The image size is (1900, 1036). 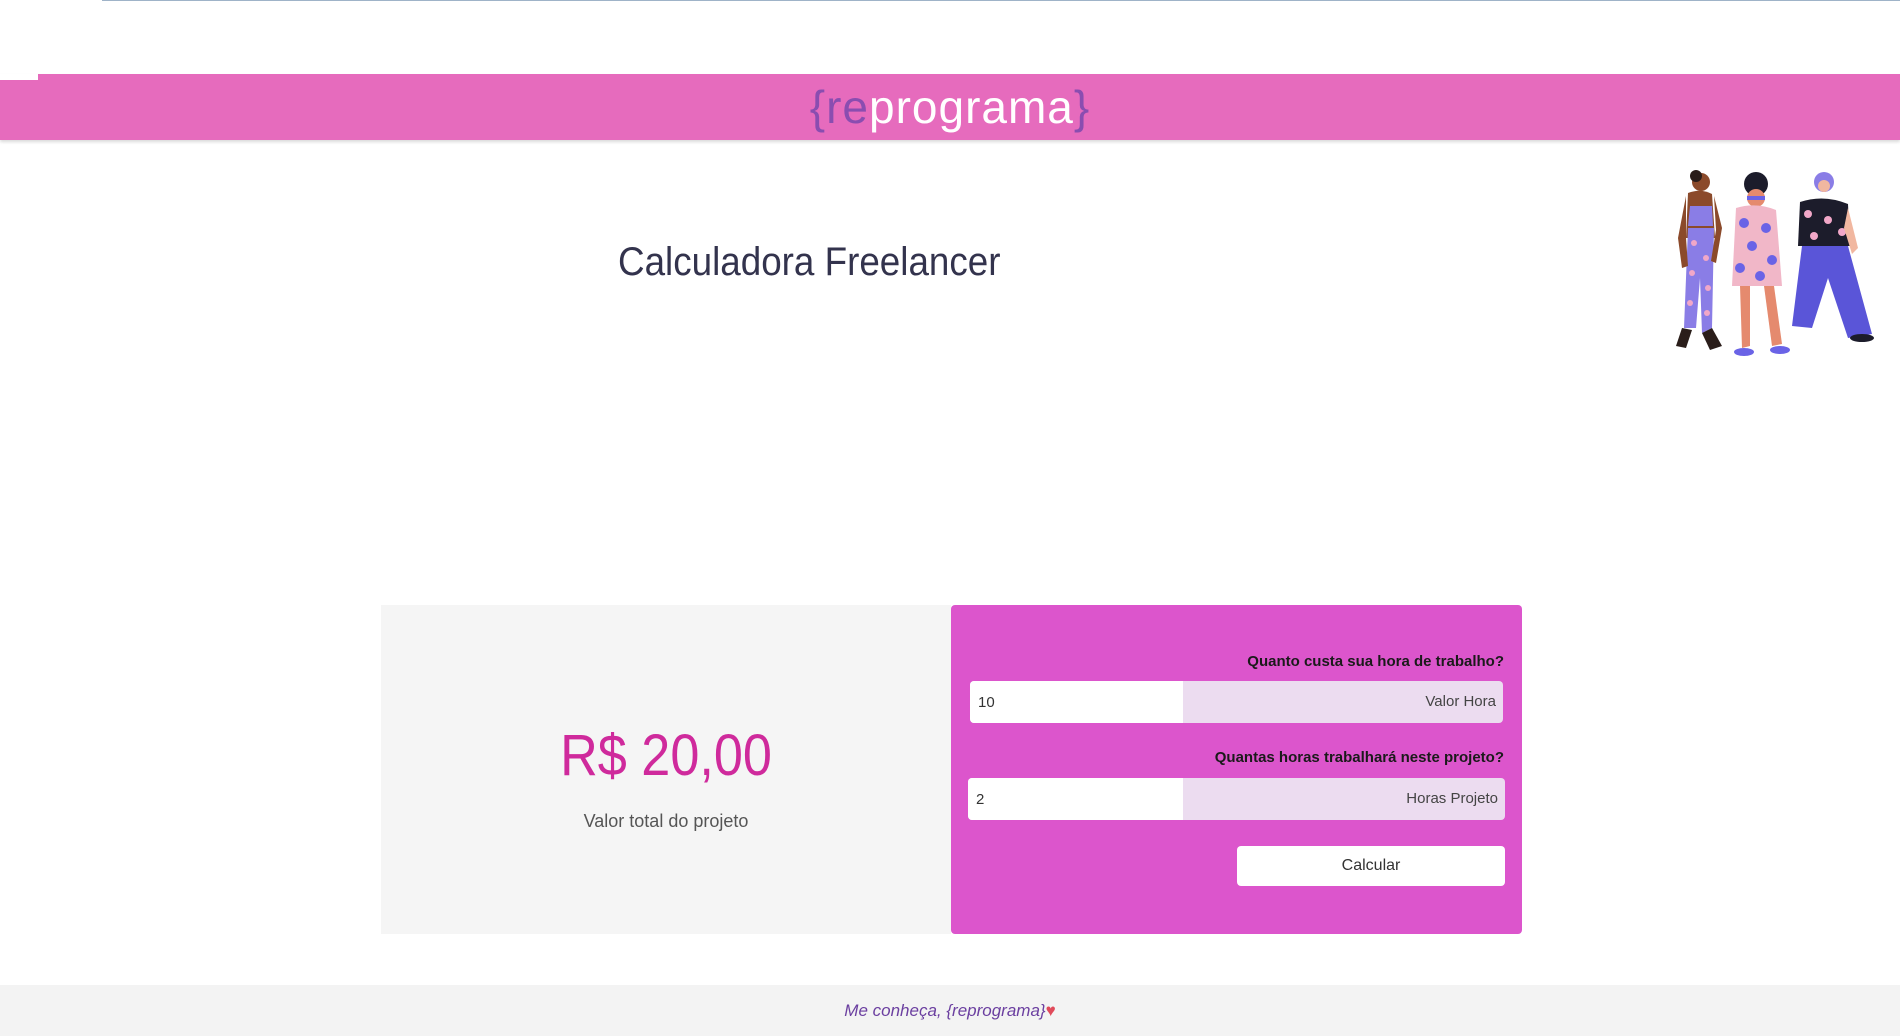 I want to click on heart-icon: ♥, so click(x=1050, y=1010).